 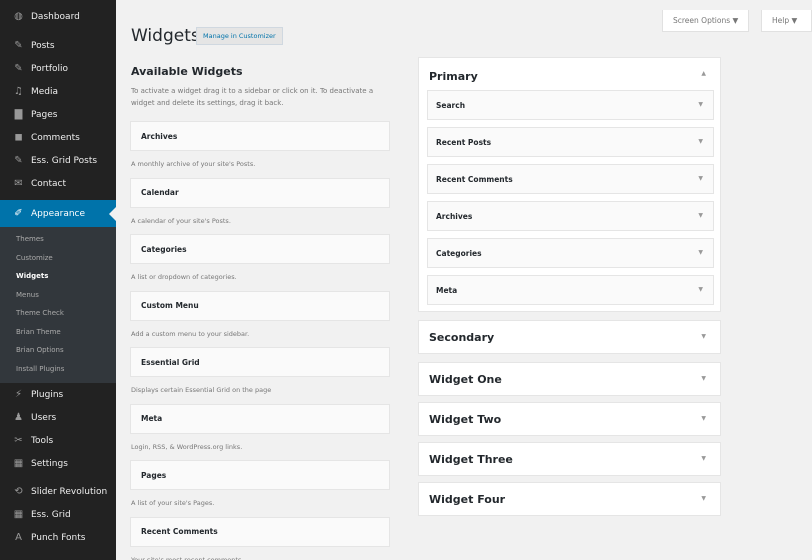 I want to click on submenu-item-brian-options: Brian Options, so click(x=58, y=350).